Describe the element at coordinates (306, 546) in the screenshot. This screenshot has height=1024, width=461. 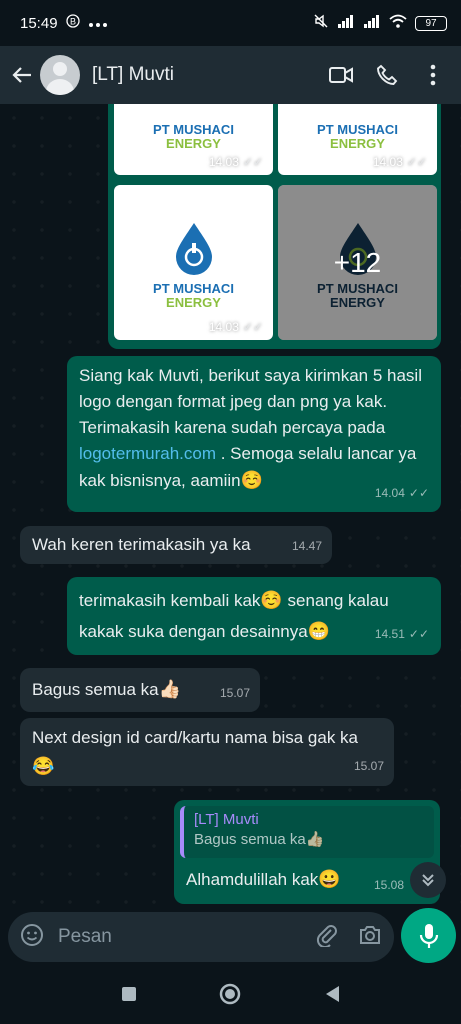
I see `message-timestamp: 14.47` at that location.